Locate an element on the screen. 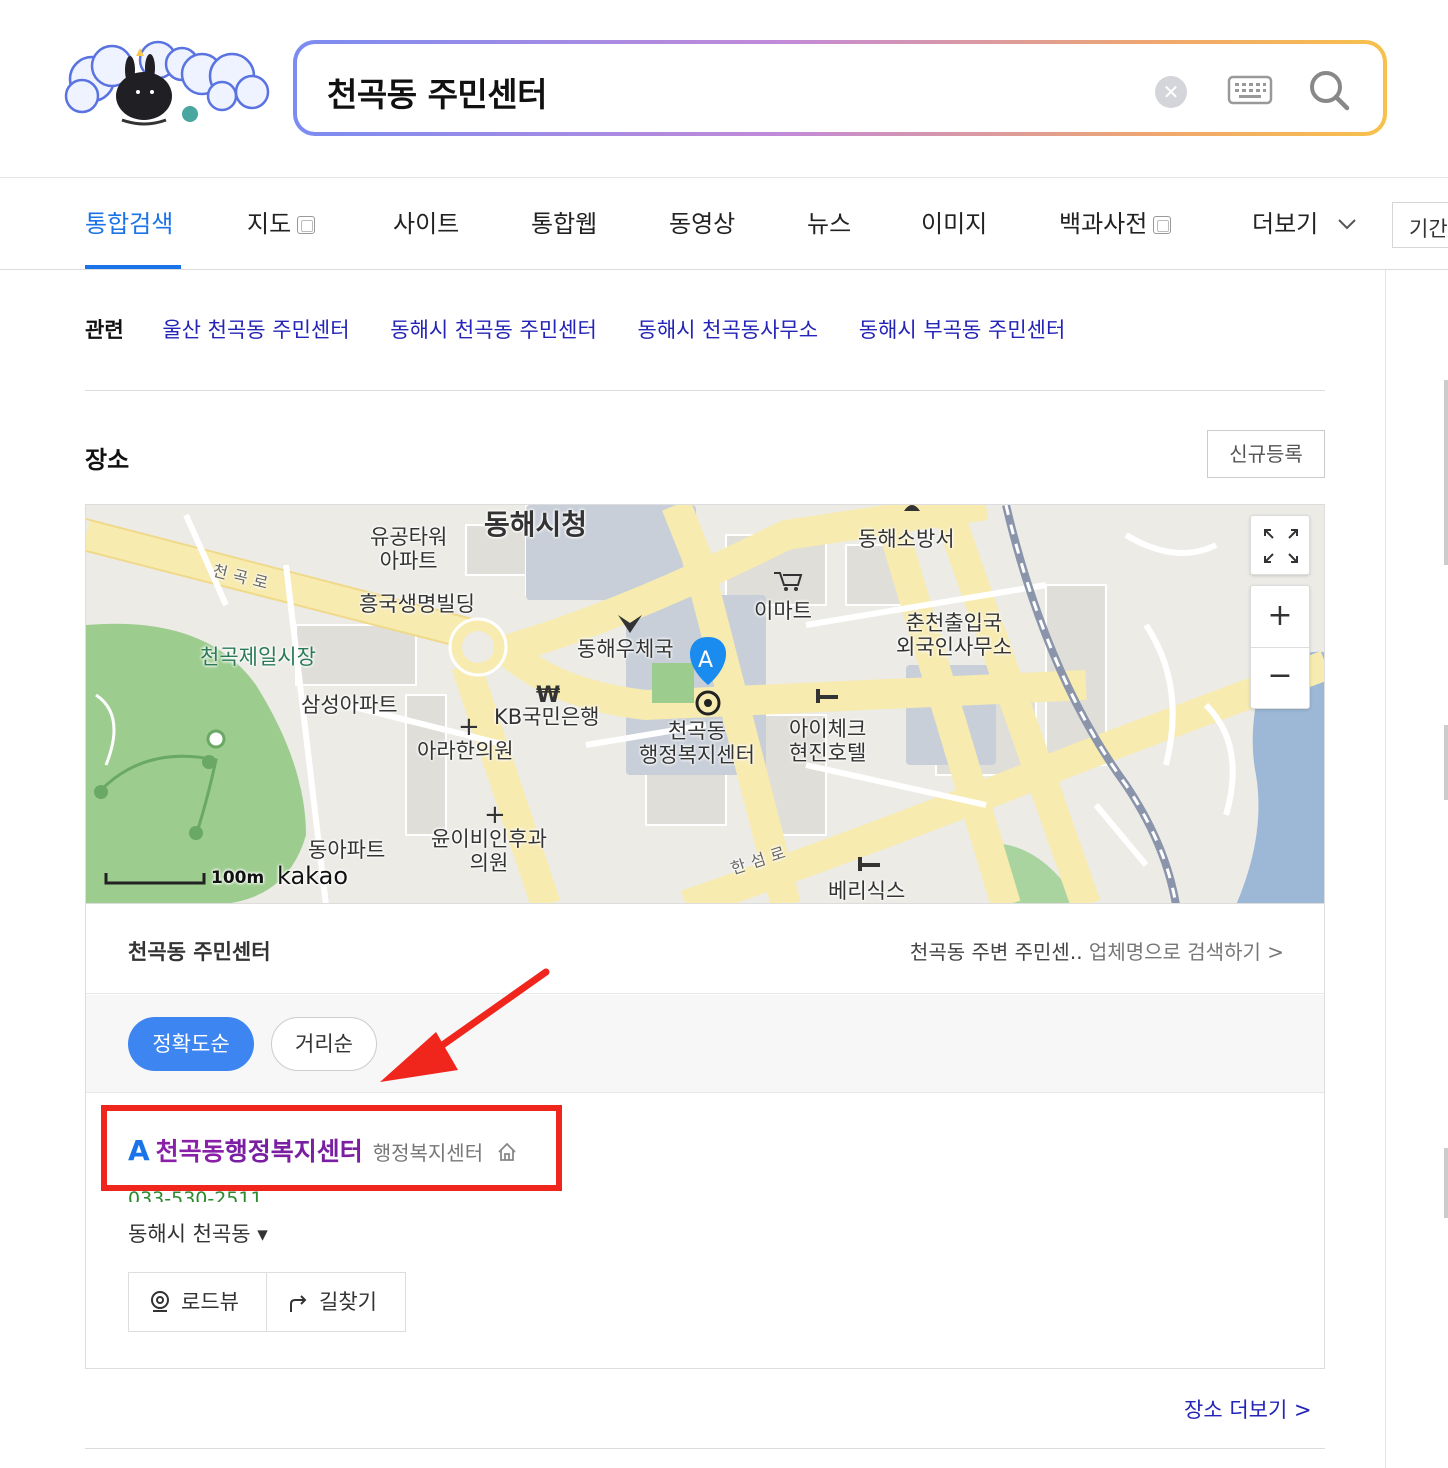 The image size is (1448, 1468). nearby-link-text: 천곡동 주변 주민센.. is located at coordinates (996, 952).